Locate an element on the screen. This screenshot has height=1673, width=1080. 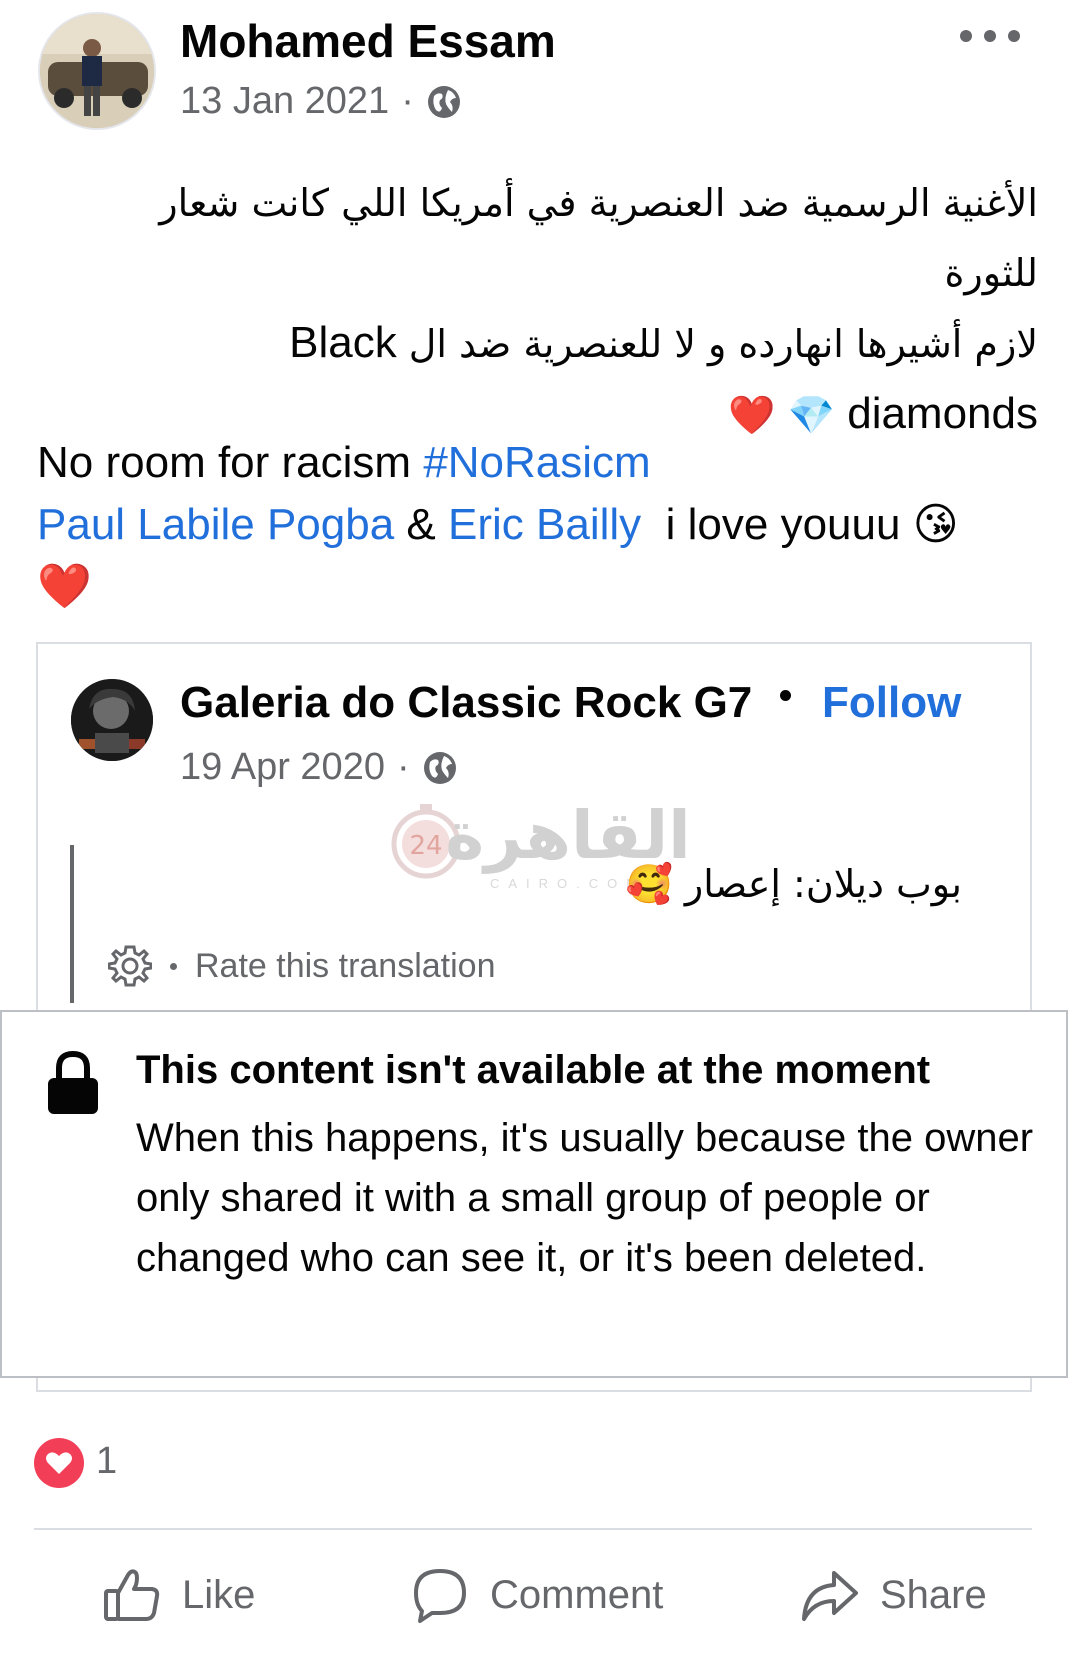
share-icon is located at coordinates (830, 1596).